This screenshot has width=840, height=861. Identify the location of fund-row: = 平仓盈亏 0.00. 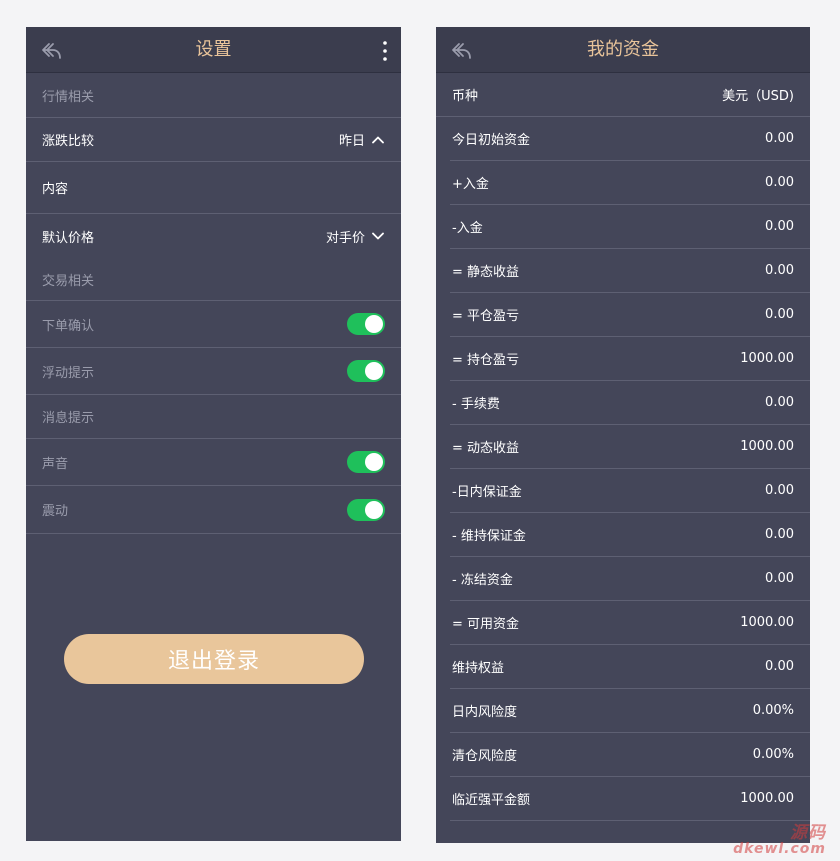
(630, 315).